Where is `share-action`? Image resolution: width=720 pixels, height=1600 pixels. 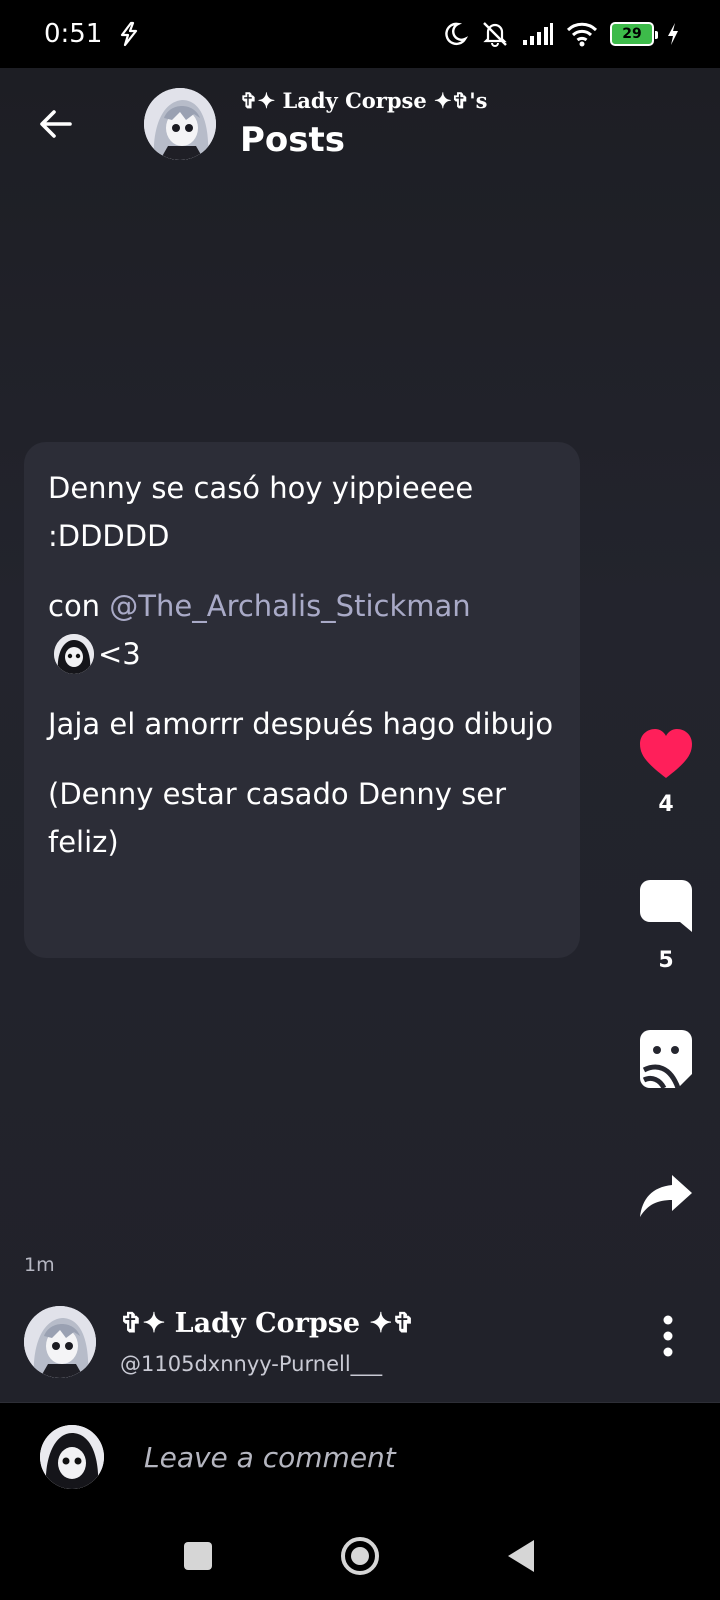 share-action is located at coordinates (666, 1199).